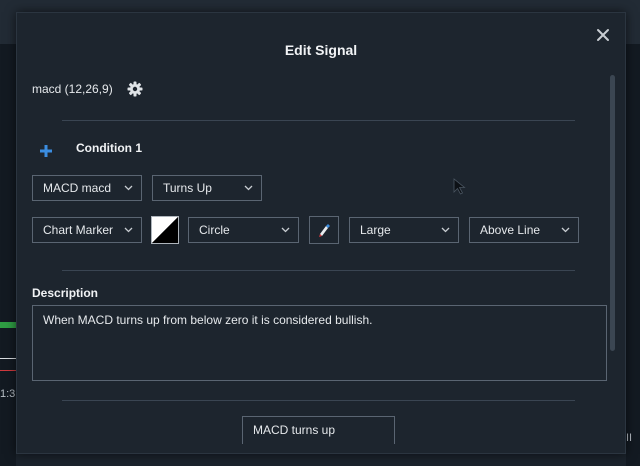  What do you see at coordinates (8, 394) in the screenshot?
I see `background-axis-tick: 1:3` at bounding box center [8, 394].